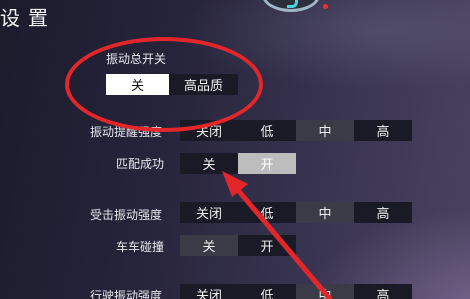 The width and height of the screenshot is (470, 299). I want to click on hit-option-mid: 中, so click(325, 212).